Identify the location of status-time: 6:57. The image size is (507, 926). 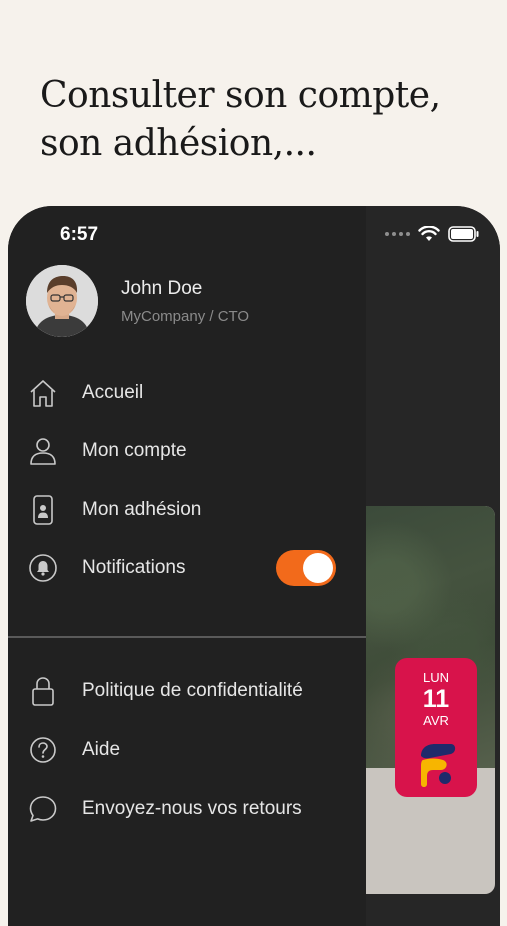
(79, 234).